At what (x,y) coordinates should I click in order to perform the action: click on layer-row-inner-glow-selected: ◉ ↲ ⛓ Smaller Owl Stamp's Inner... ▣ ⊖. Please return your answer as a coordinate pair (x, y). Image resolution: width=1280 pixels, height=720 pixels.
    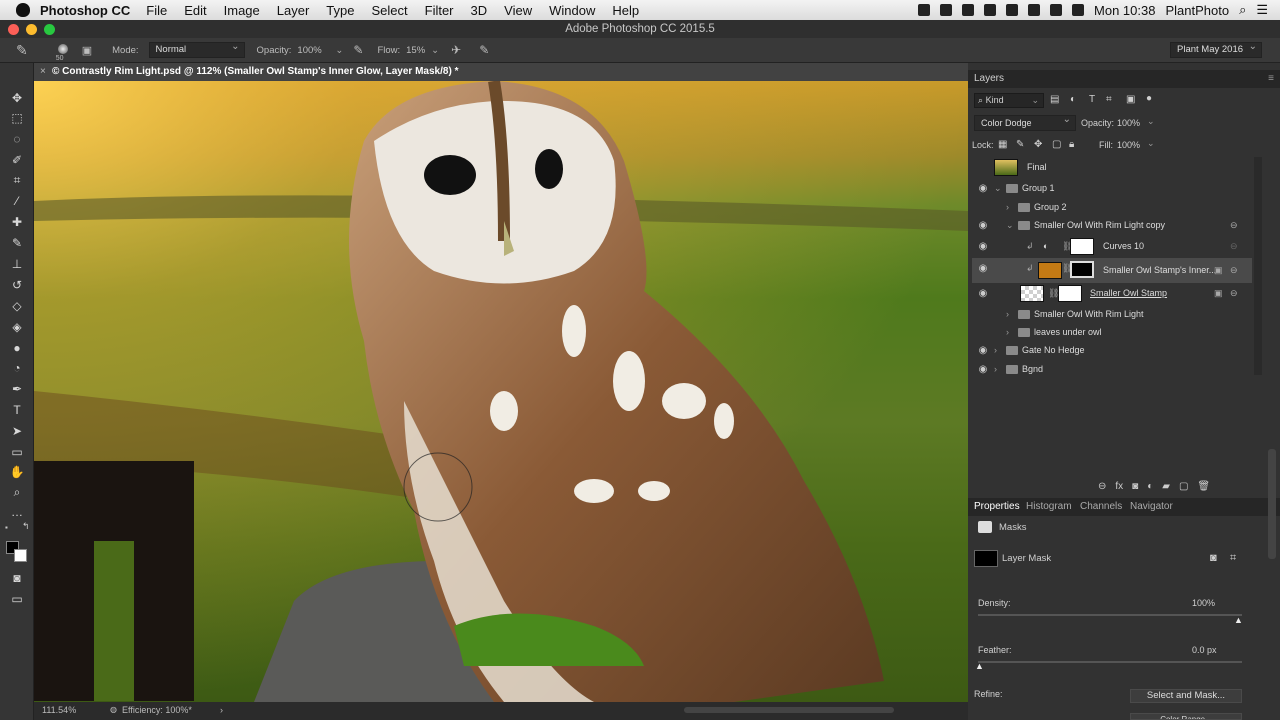
    Looking at the image, I should click on (1112, 270).